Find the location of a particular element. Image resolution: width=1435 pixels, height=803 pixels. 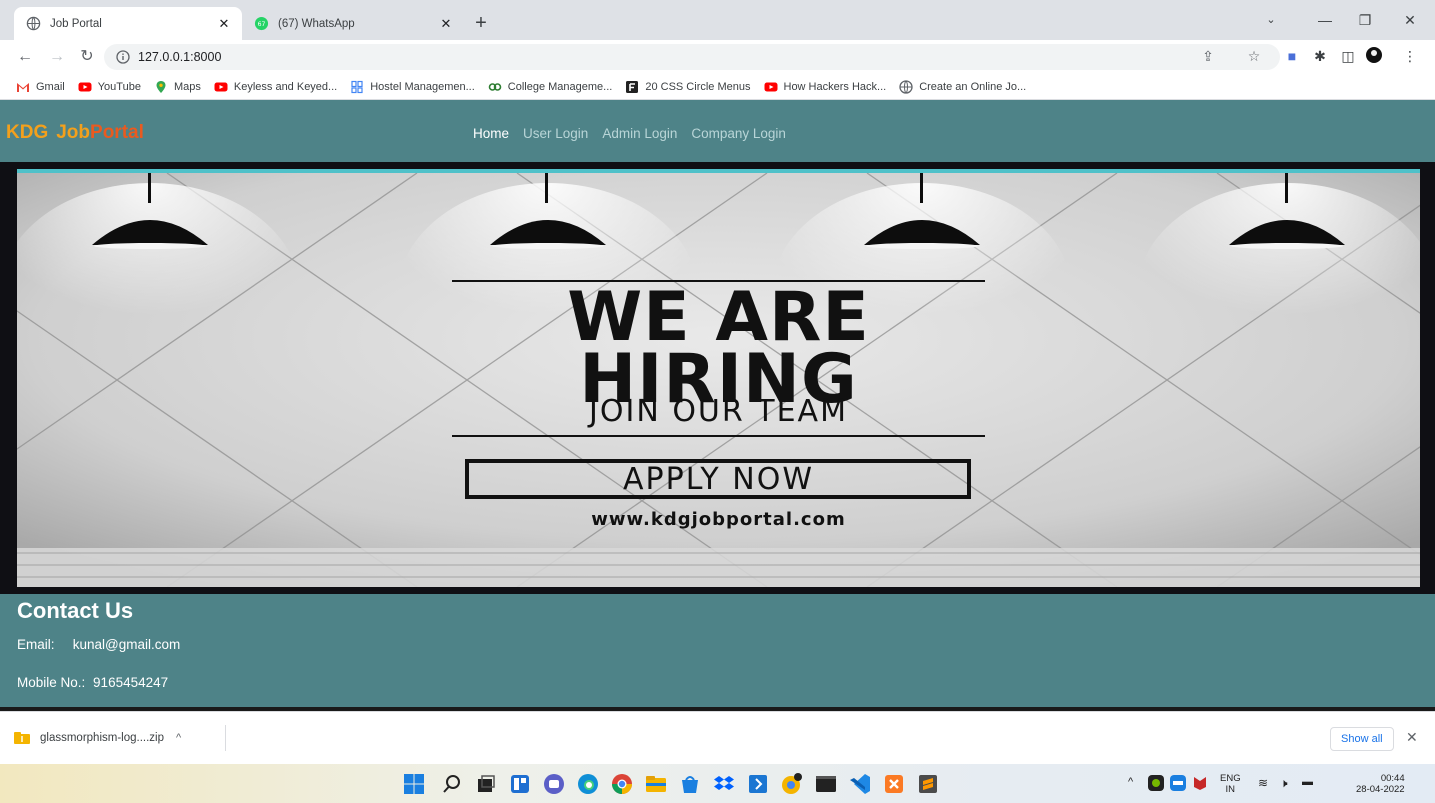

xampp-icon is located at coordinates (894, 784).